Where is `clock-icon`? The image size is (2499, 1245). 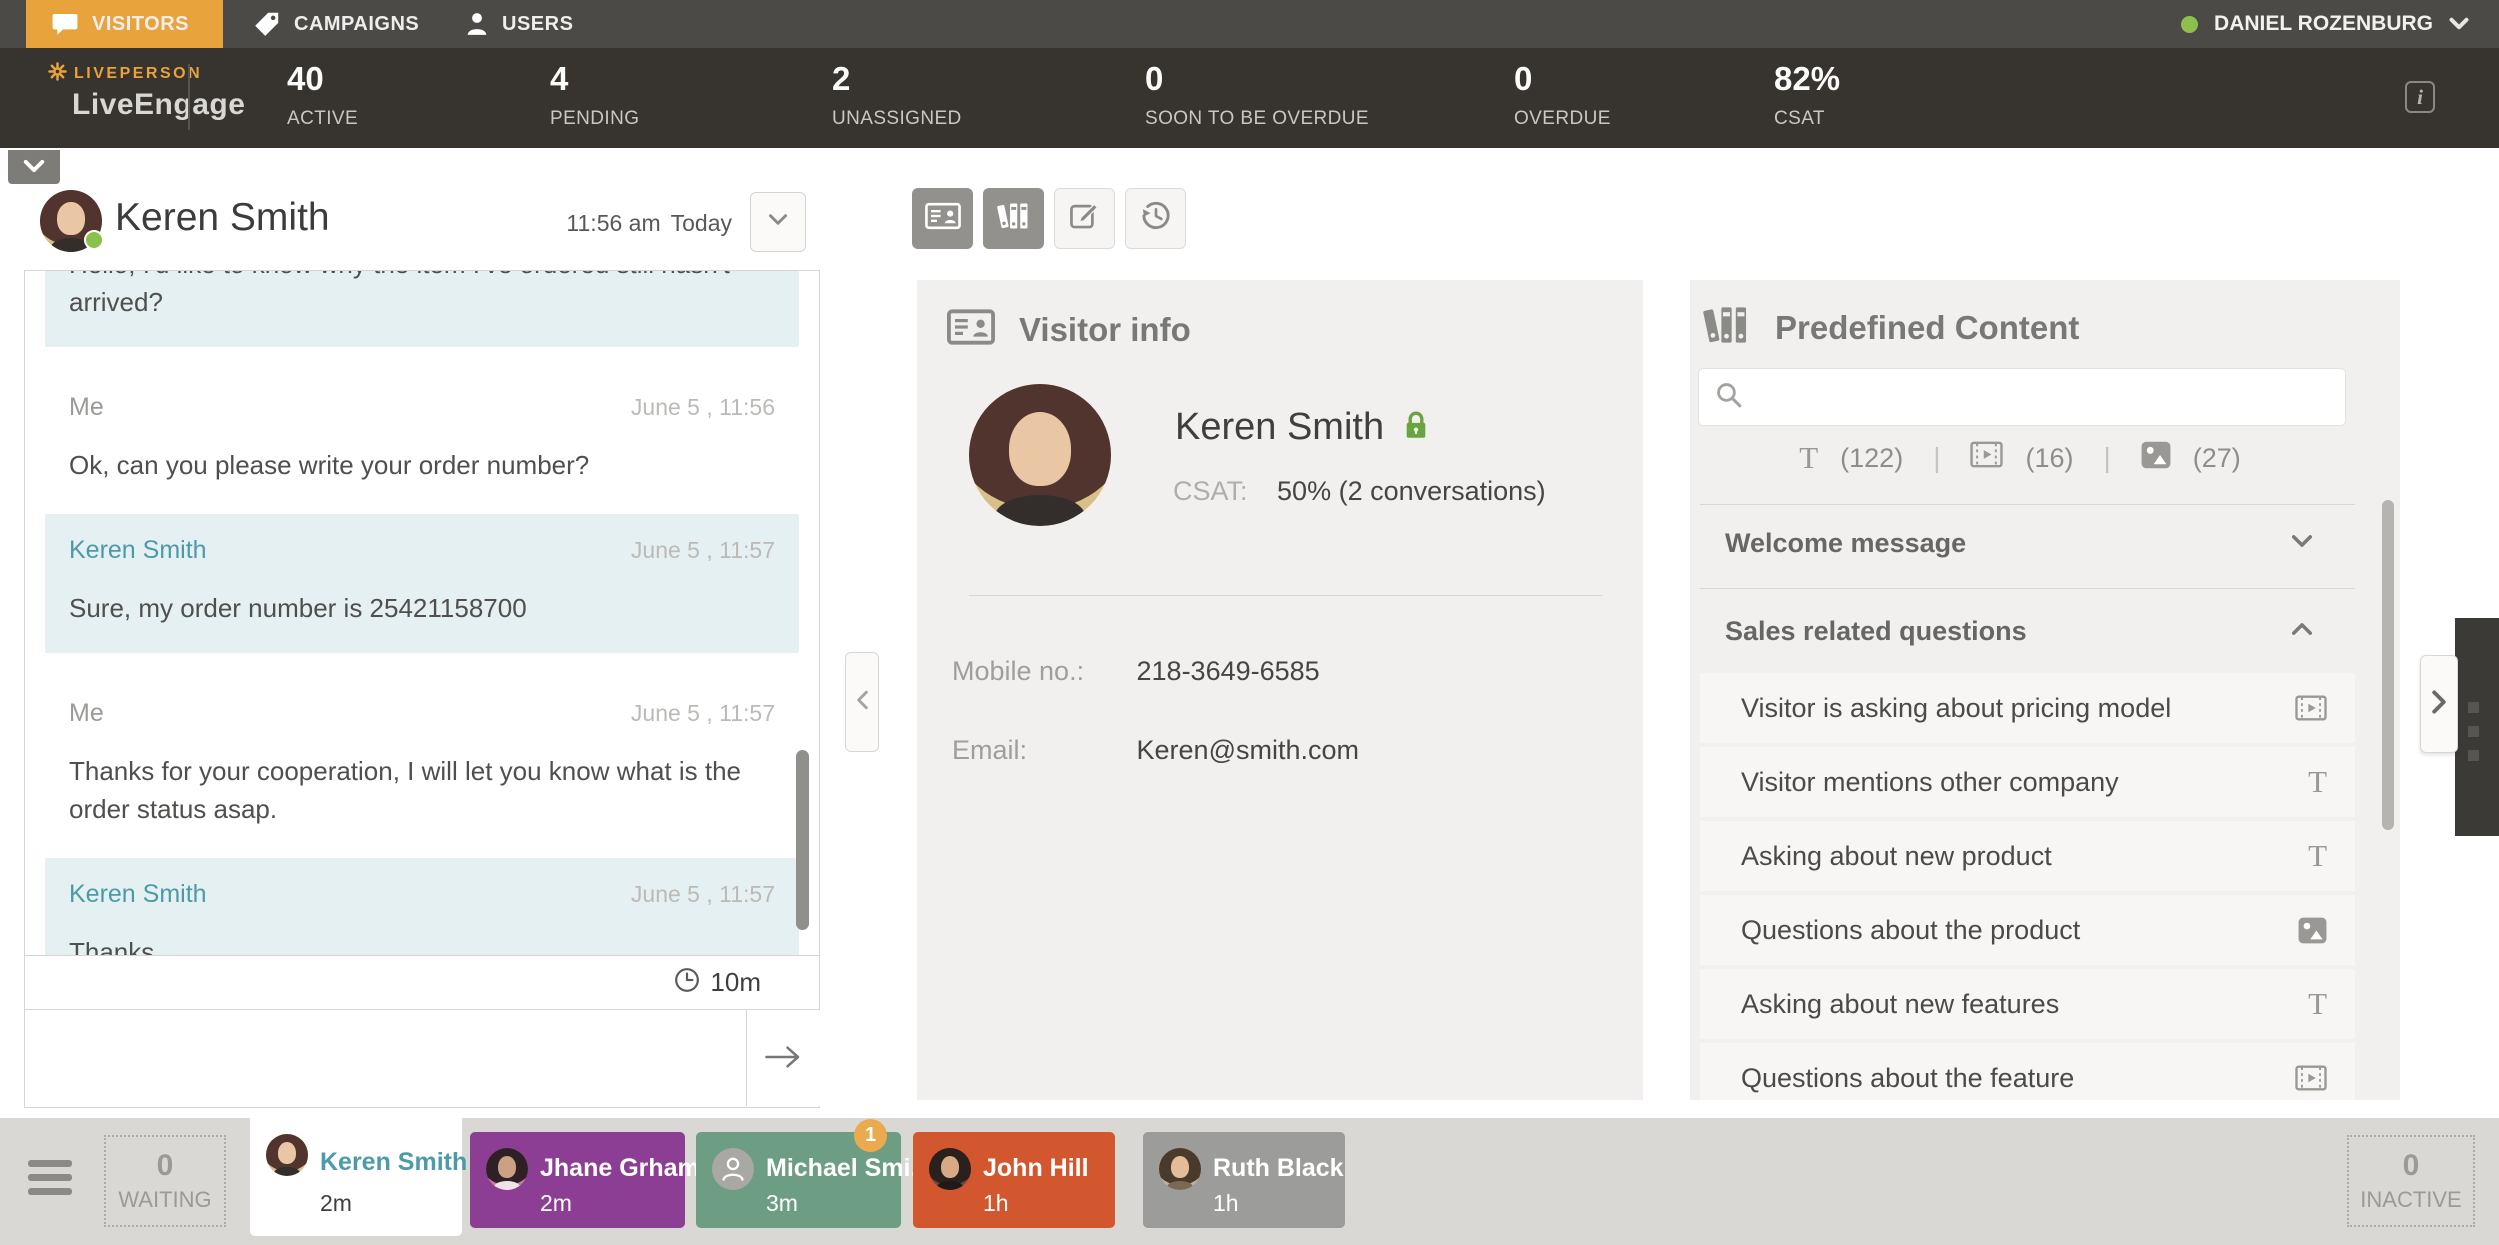
clock-icon is located at coordinates (687, 982).